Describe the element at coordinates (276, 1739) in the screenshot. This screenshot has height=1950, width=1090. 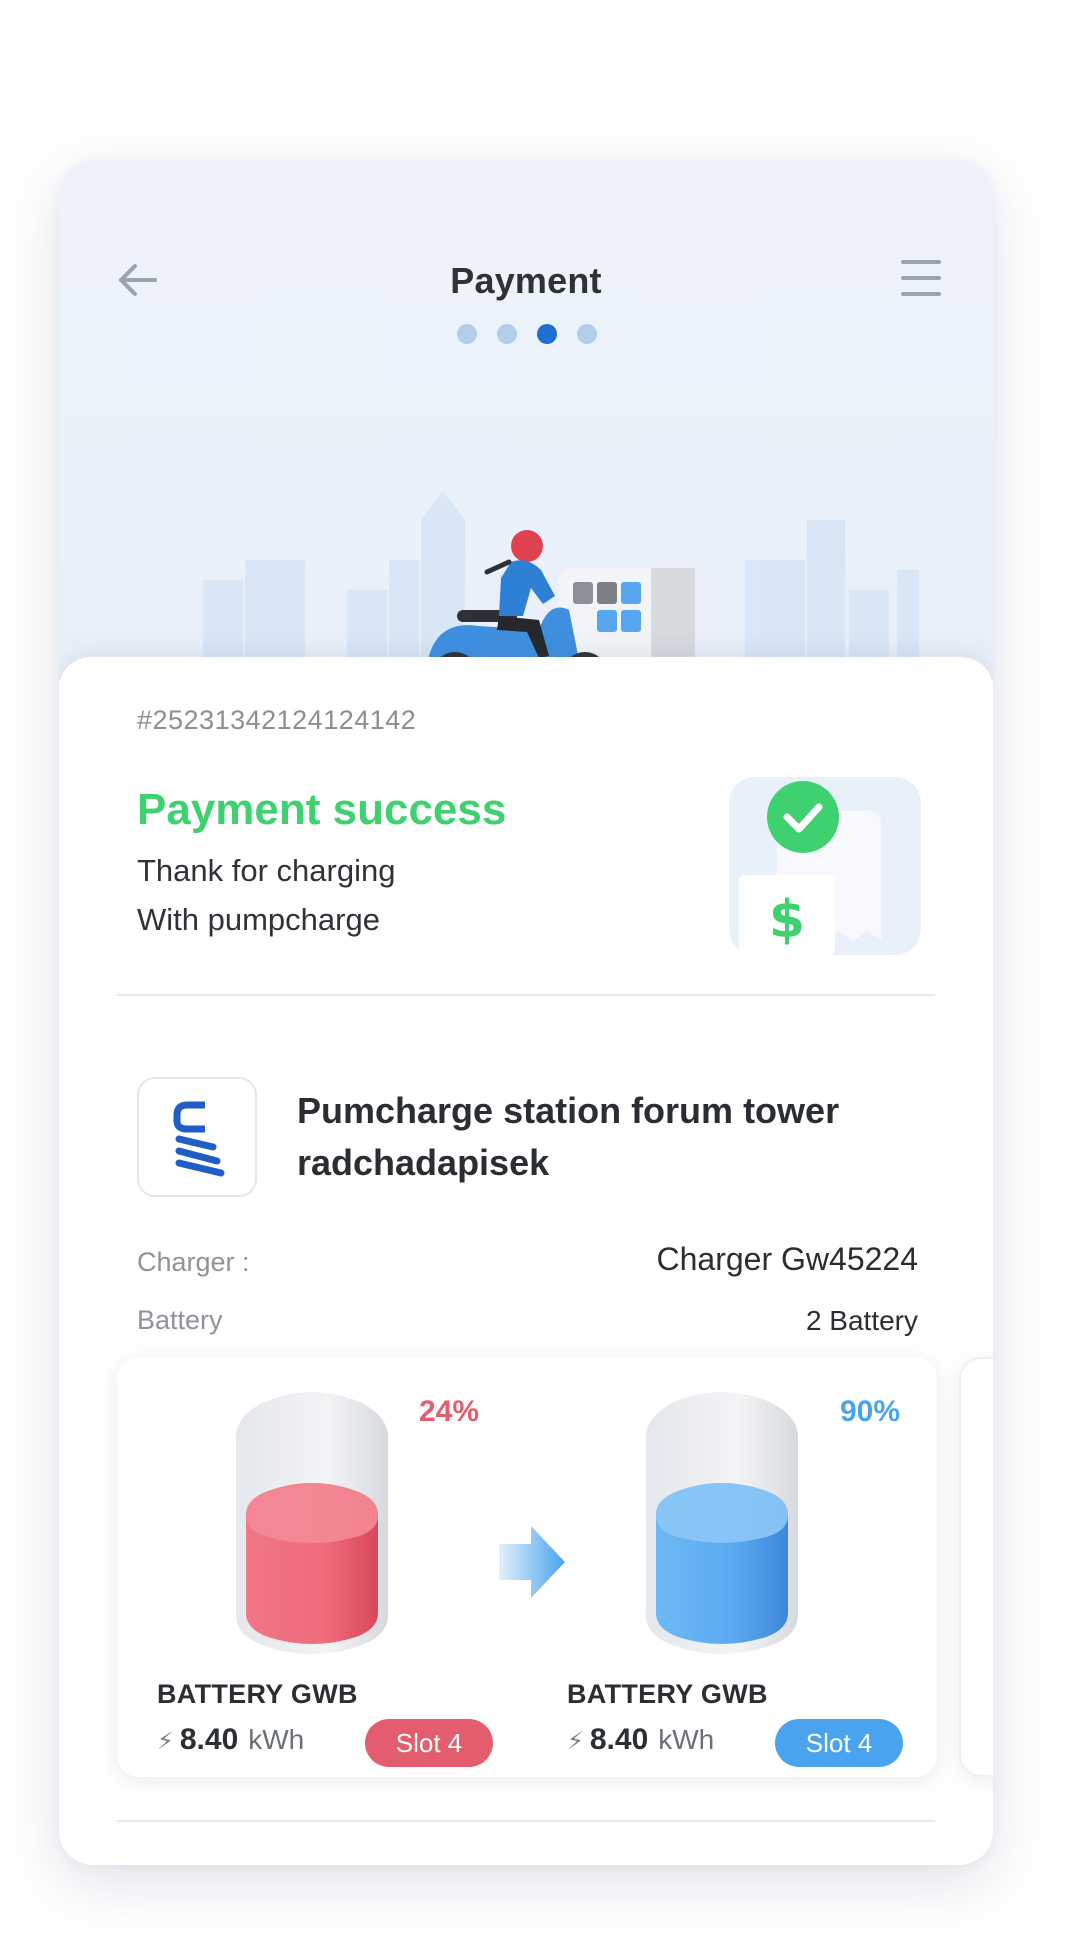
I see `battery-out-kwh-unit: kWh` at that location.